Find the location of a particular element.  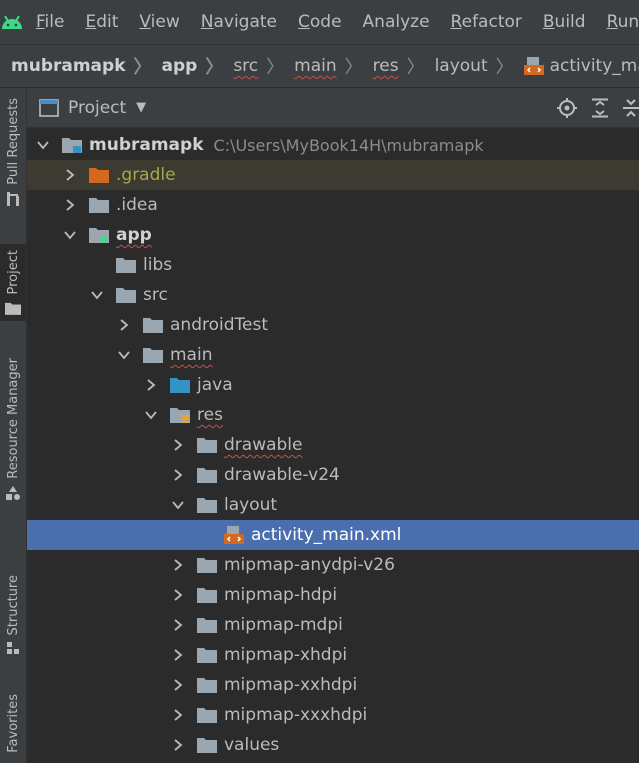

project-view-icon is located at coordinates (49, 107).